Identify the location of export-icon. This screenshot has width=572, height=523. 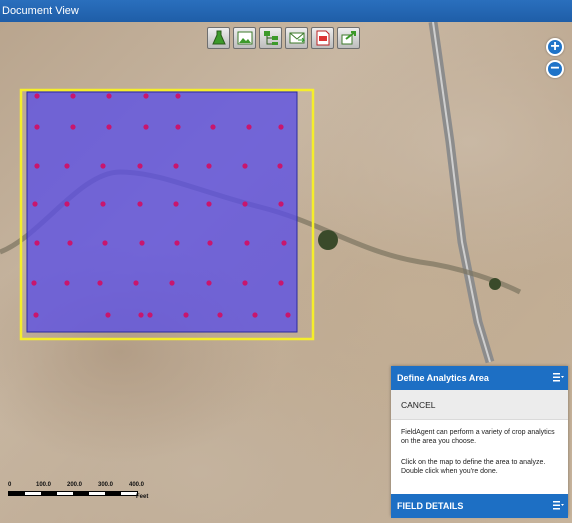
(348, 38).